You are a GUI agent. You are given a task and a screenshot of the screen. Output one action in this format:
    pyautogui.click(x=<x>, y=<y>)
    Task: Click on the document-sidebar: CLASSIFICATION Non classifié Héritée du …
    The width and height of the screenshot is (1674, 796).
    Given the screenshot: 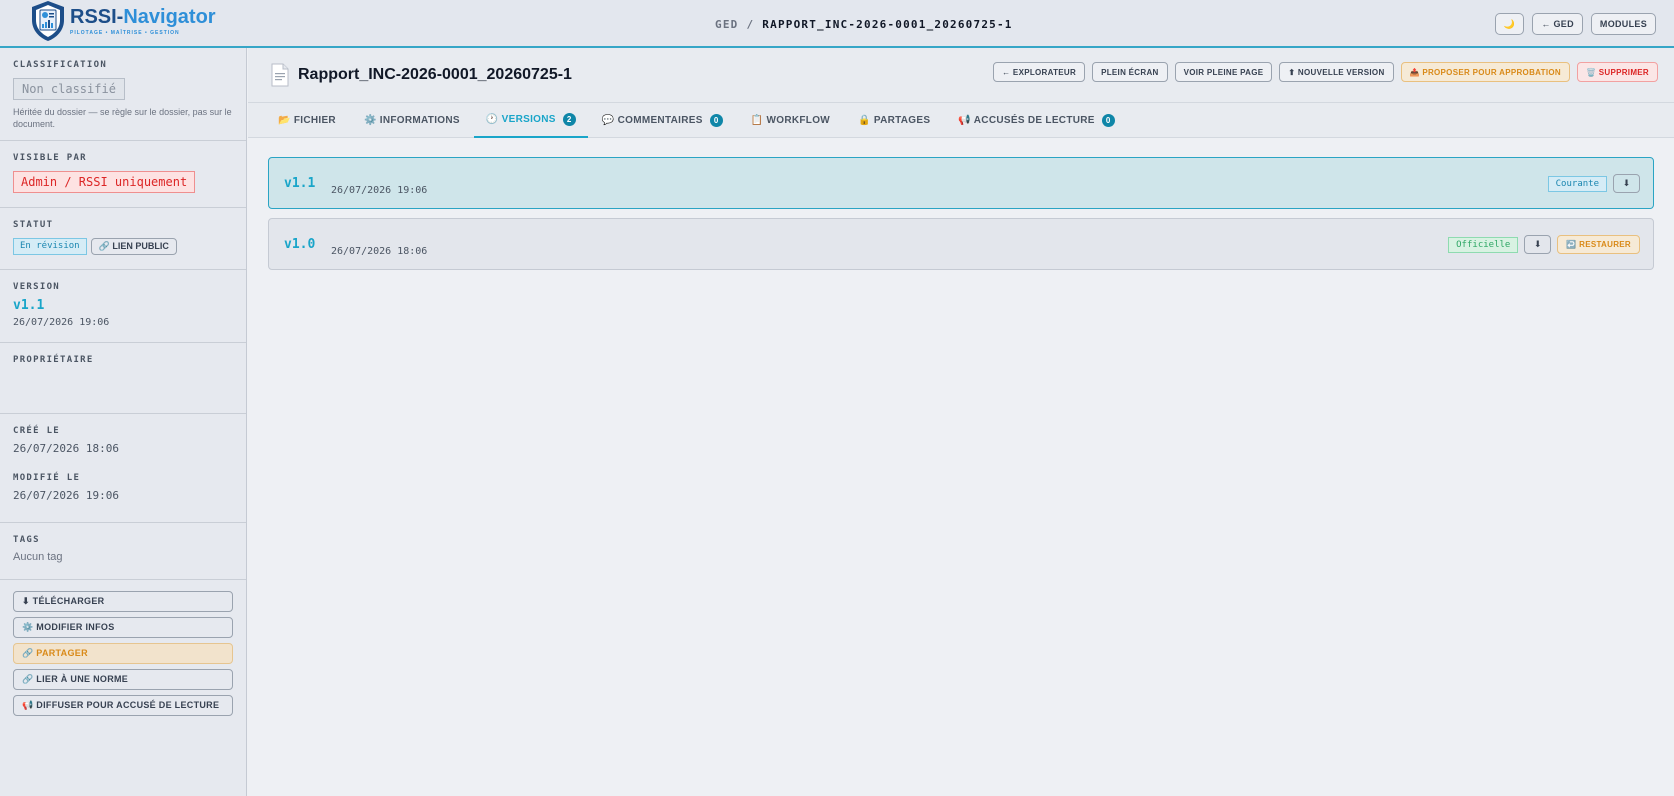 What is the action you would take?
    pyautogui.click(x=123, y=422)
    